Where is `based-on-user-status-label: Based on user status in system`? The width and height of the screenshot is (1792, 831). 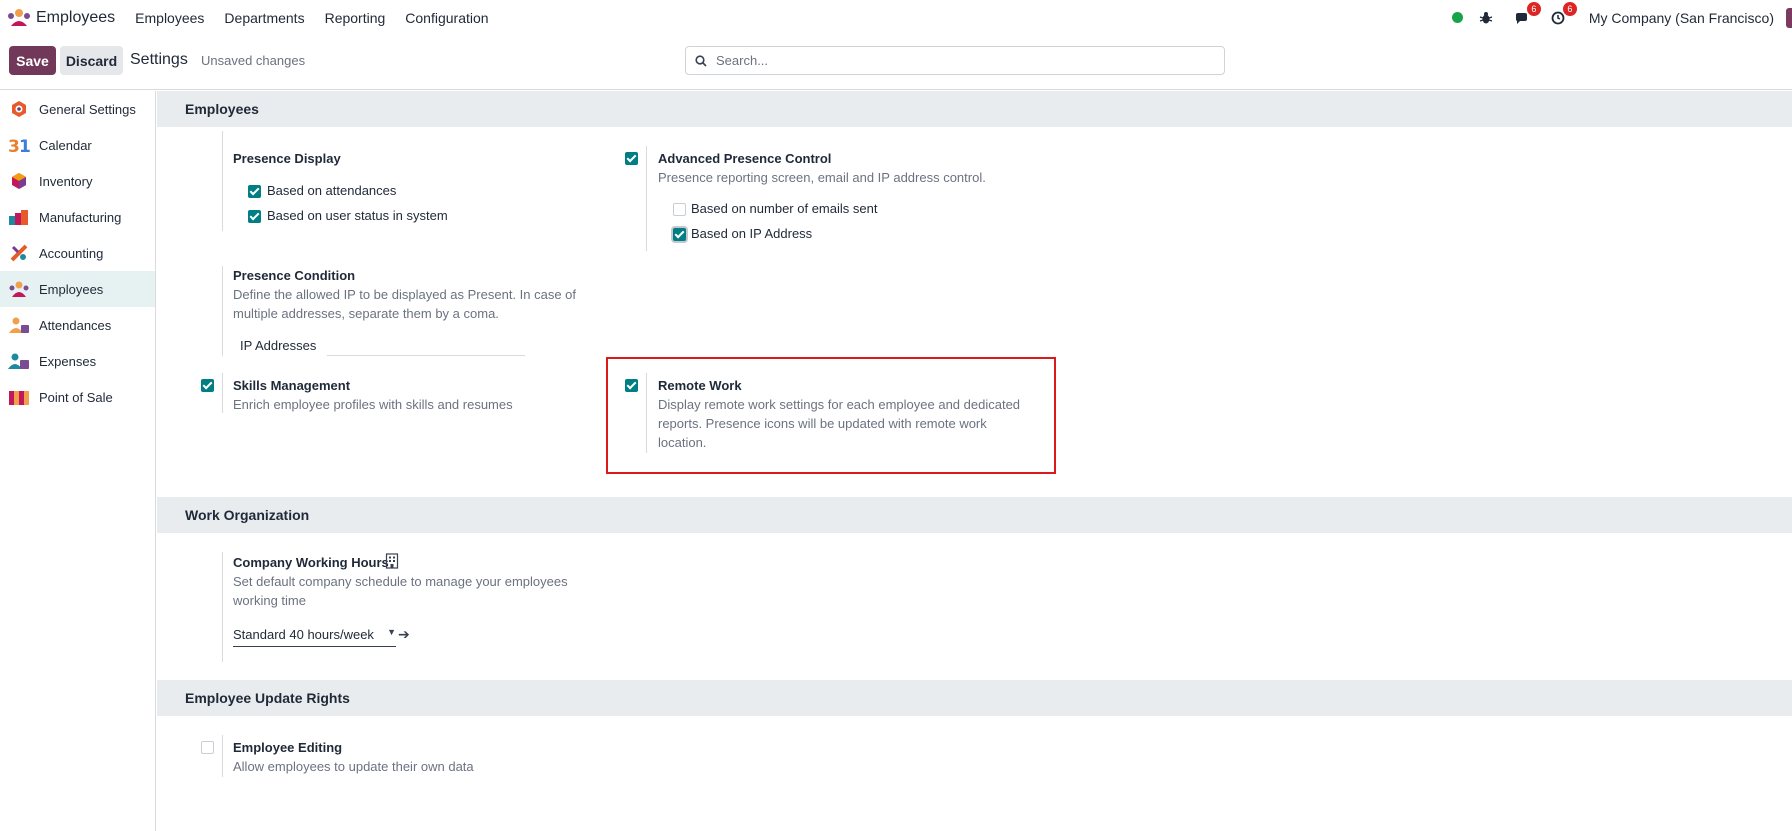
based-on-user-status-label: Based on user status in system is located at coordinates (357, 215).